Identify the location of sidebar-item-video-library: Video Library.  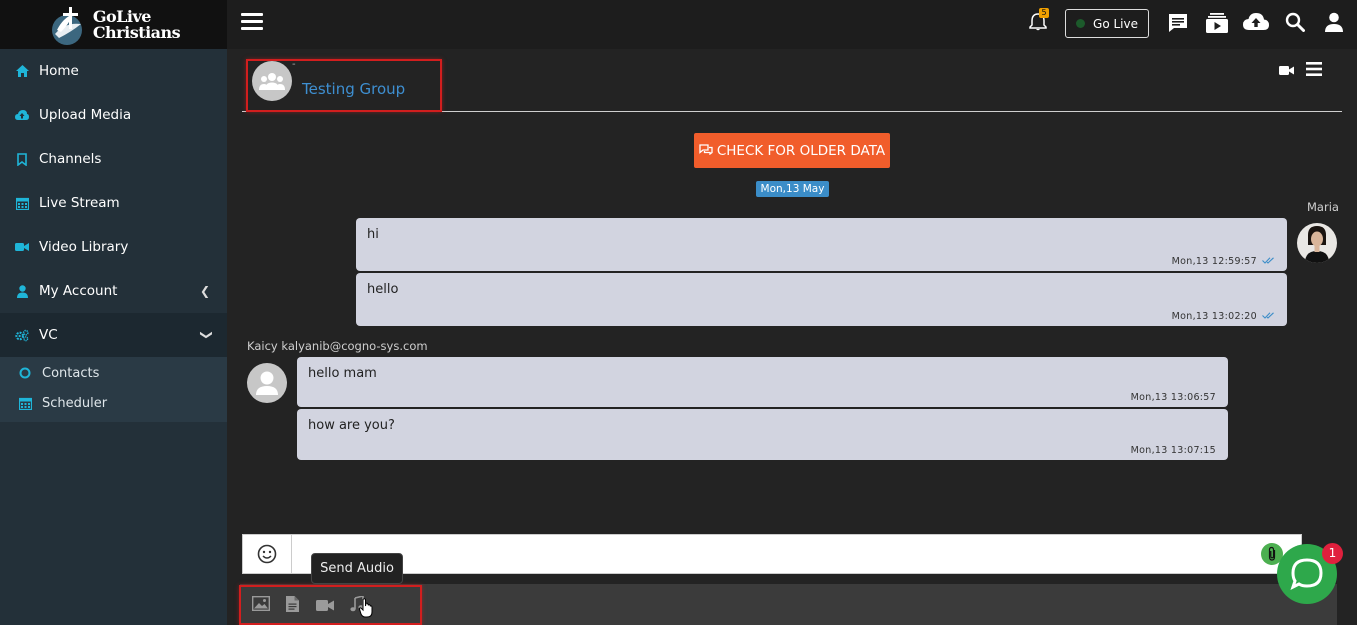
(113, 247).